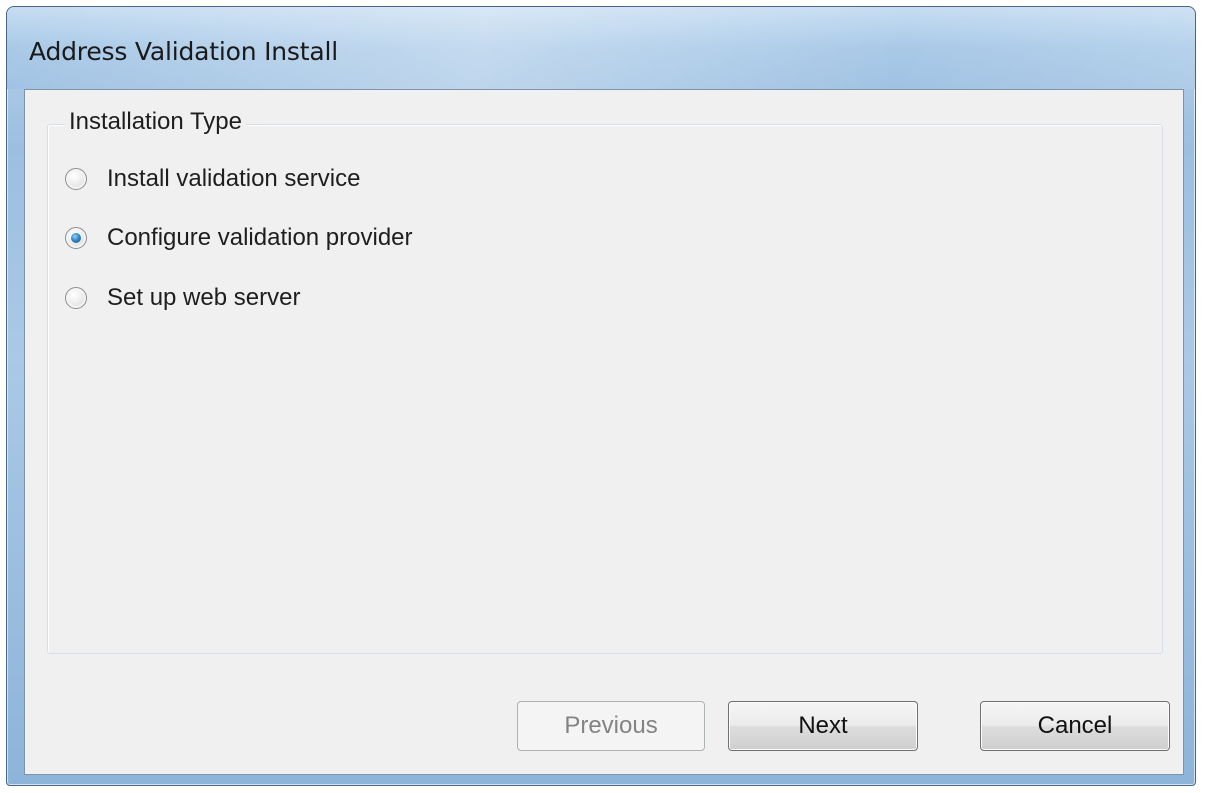  What do you see at coordinates (823, 726) in the screenshot?
I see `next-button: Next` at bounding box center [823, 726].